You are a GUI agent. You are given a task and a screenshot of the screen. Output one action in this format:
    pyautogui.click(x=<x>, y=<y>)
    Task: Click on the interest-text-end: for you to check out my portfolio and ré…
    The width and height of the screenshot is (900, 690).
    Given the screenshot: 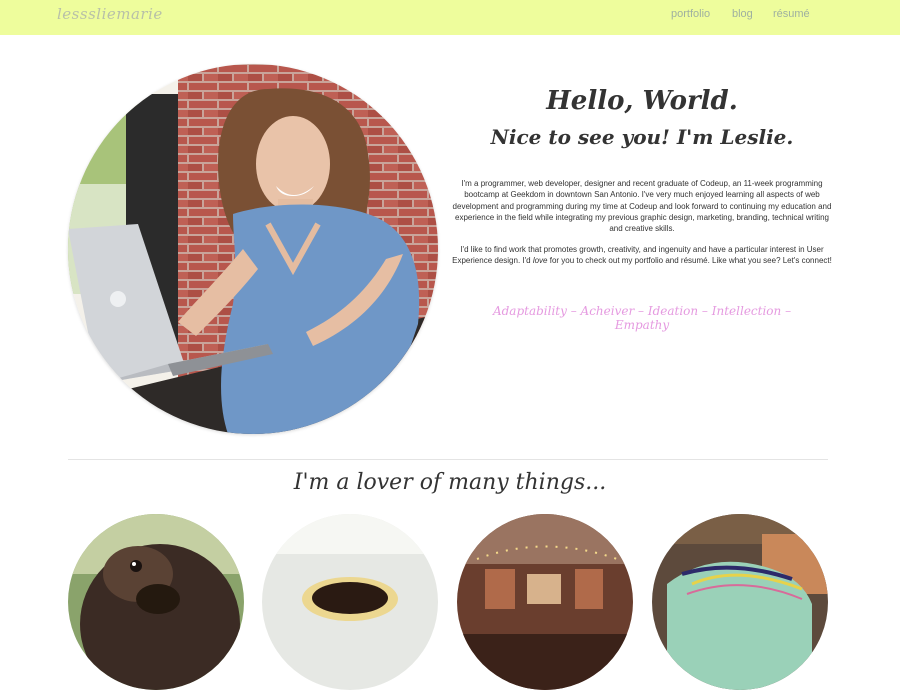 What is the action you would take?
    pyautogui.click(x=689, y=261)
    